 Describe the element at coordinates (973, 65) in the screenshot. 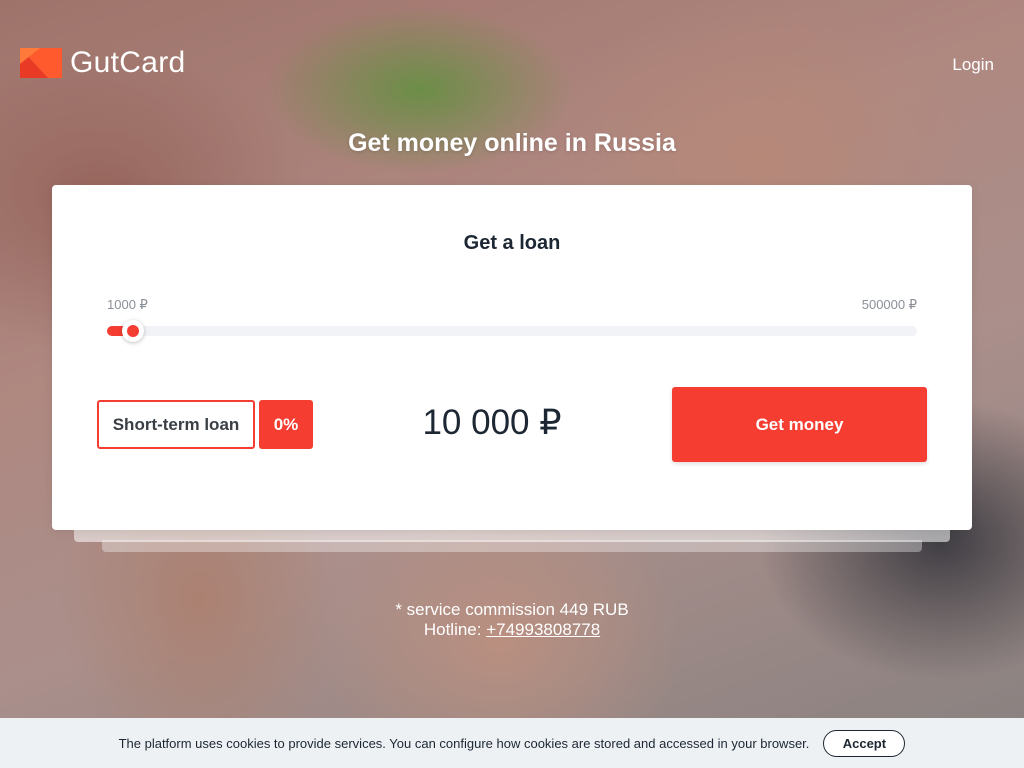

I see `login-link: Login` at that location.